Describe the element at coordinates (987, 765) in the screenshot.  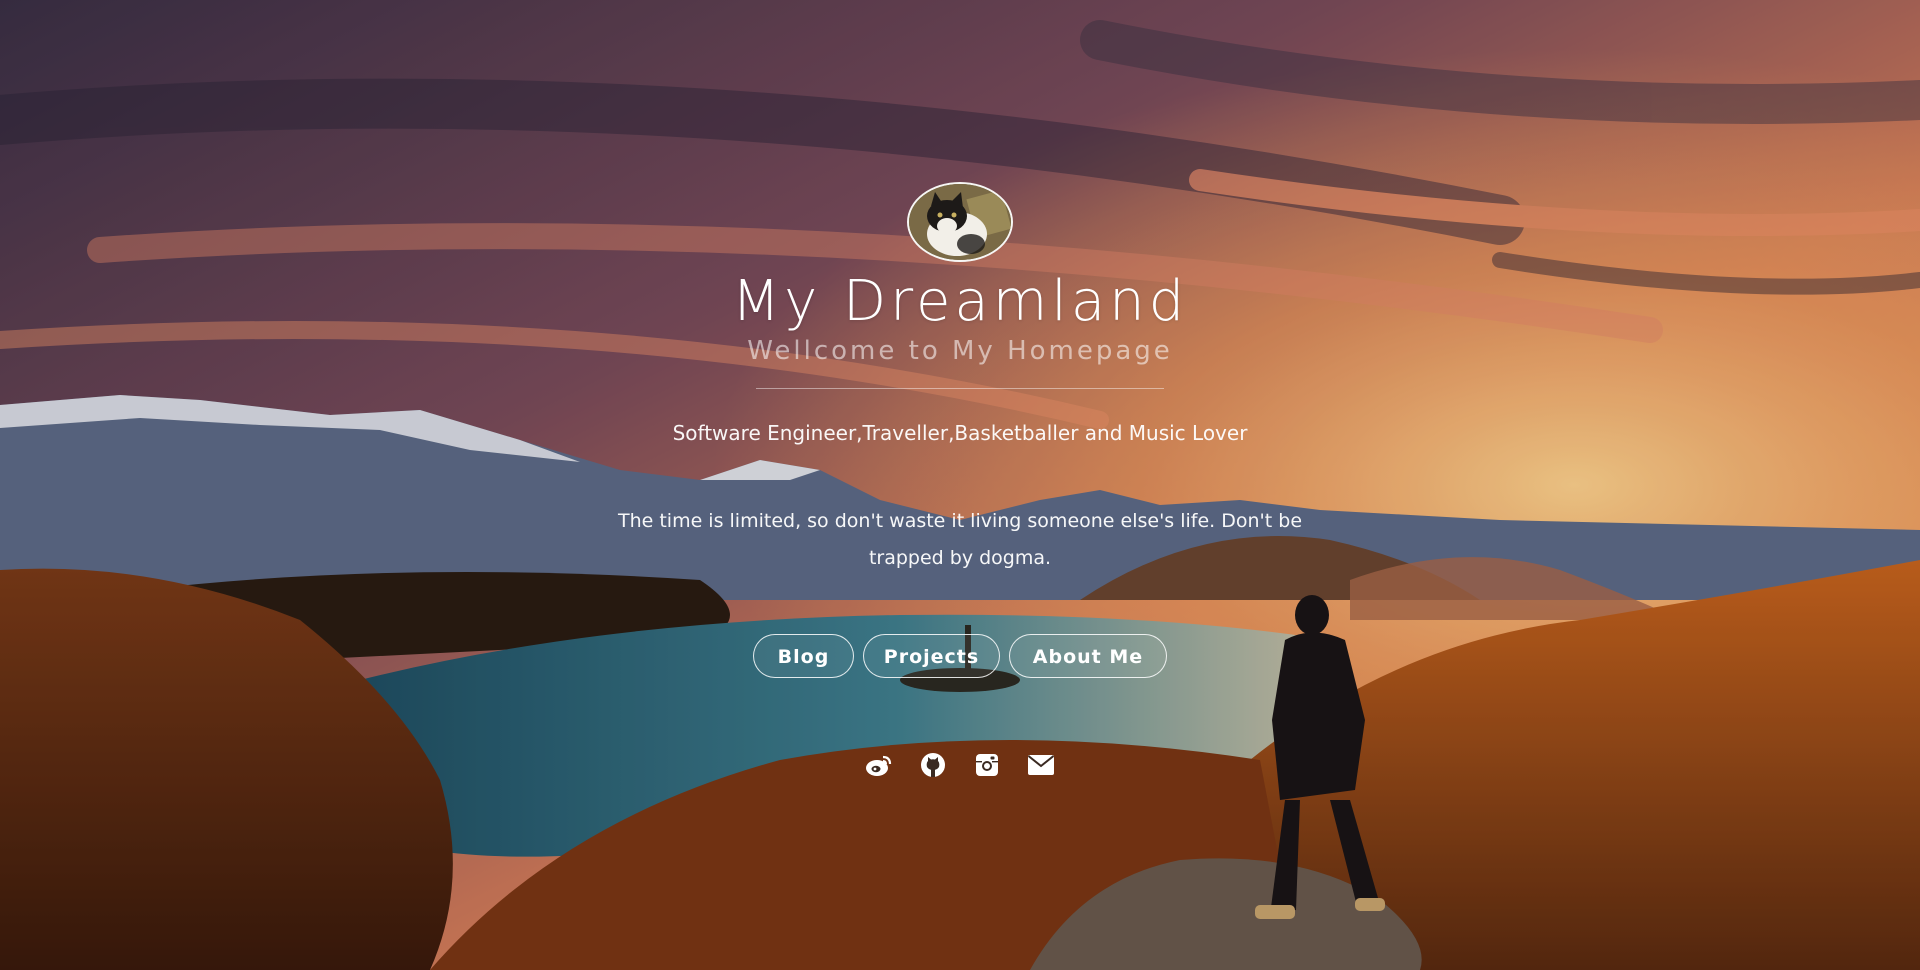
I see `instagram-icon` at that location.